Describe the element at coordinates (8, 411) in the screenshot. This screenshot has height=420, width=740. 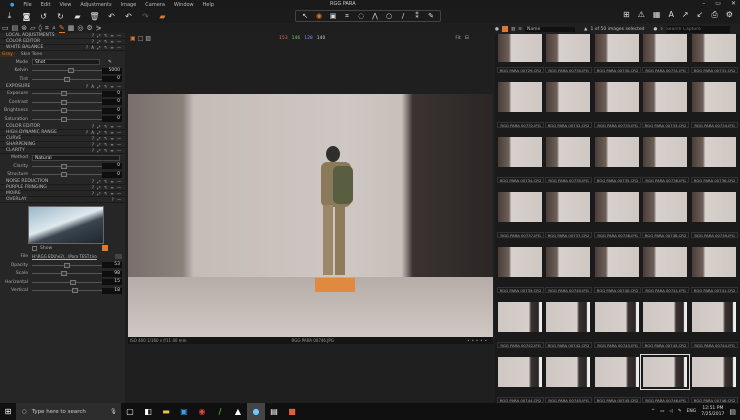
I see `start-button: ⊞` at that location.